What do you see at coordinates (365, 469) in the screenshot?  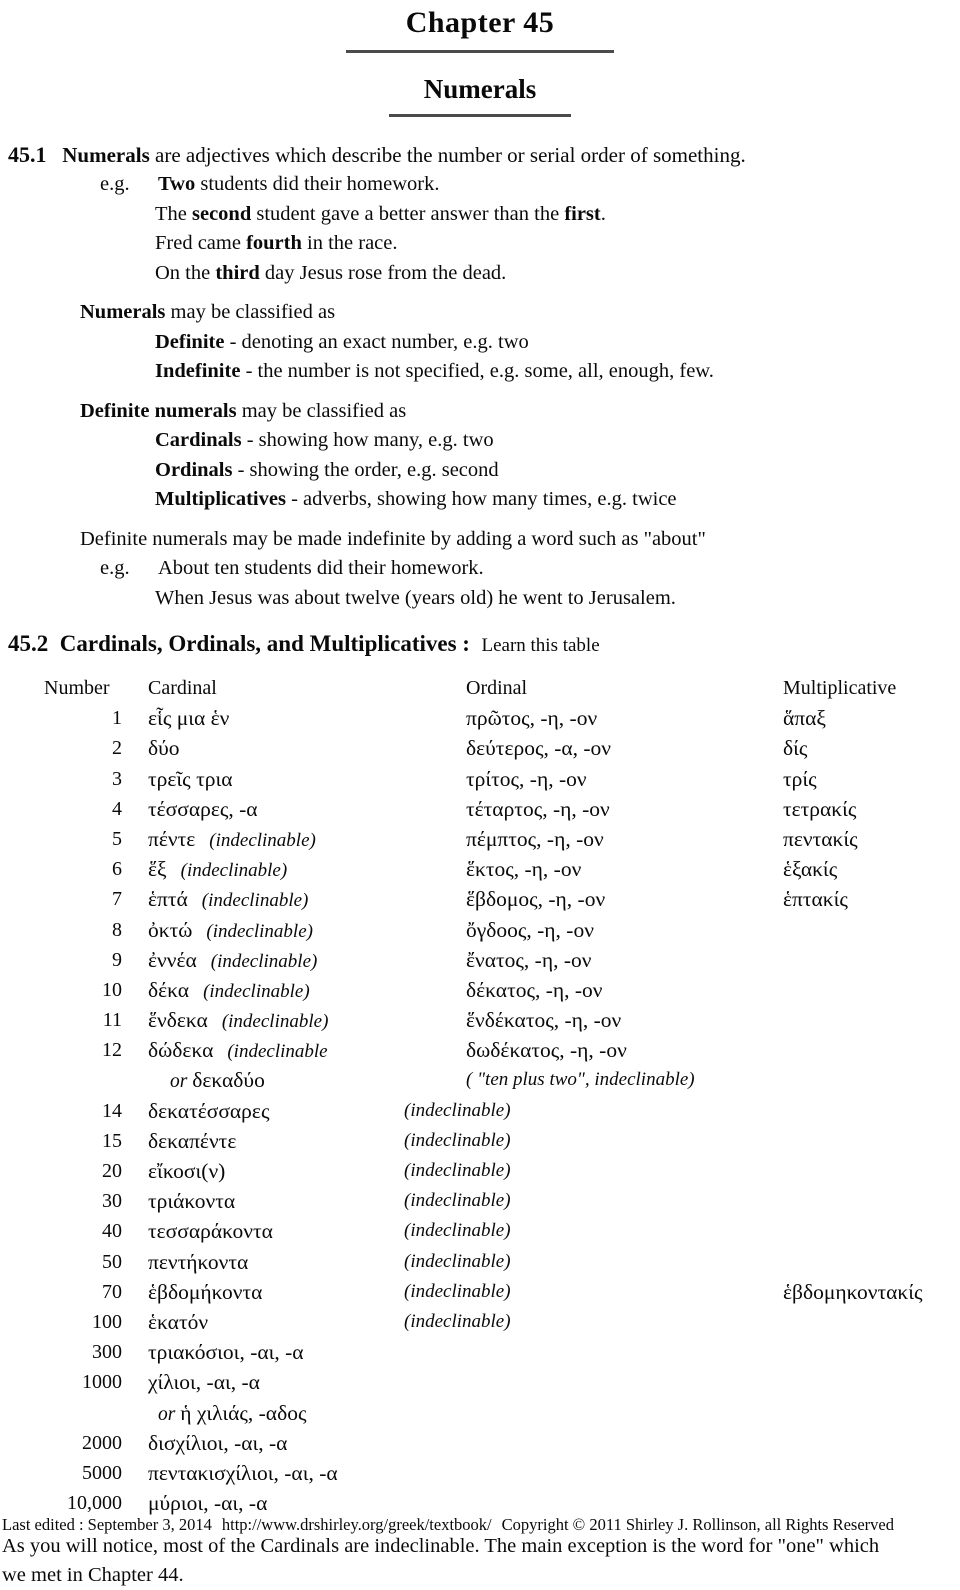 I see `definite-item-ordinals-rest: - showing the order, e.g. second` at bounding box center [365, 469].